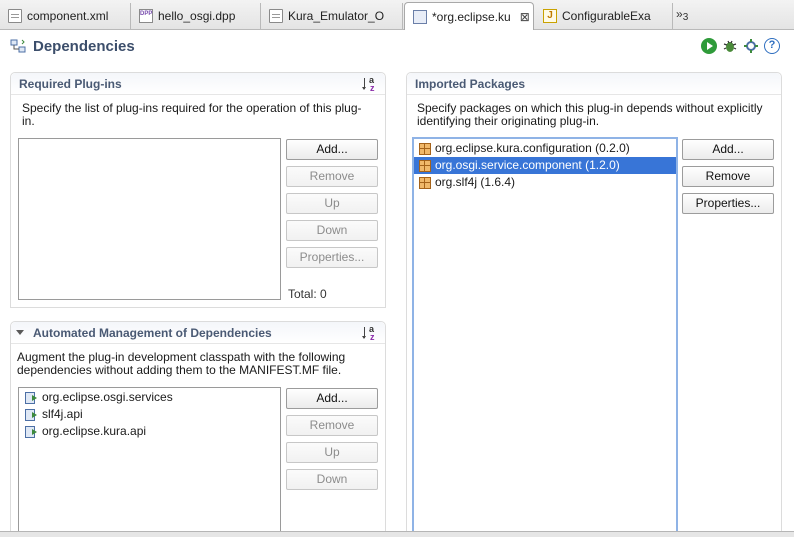 The height and width of the screenshot is (537, 794). What do you see at coordinates (420, 16) in the screenshot?
I see `plugin-manifest-icon` at bounding box center [420, 16].